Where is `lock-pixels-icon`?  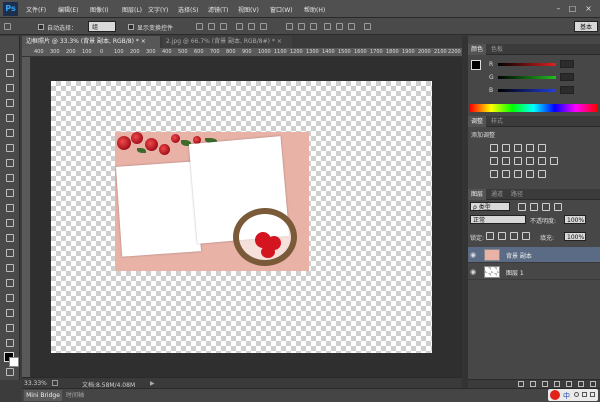 lock-pixels-icon is located at coordinates (502, 236).